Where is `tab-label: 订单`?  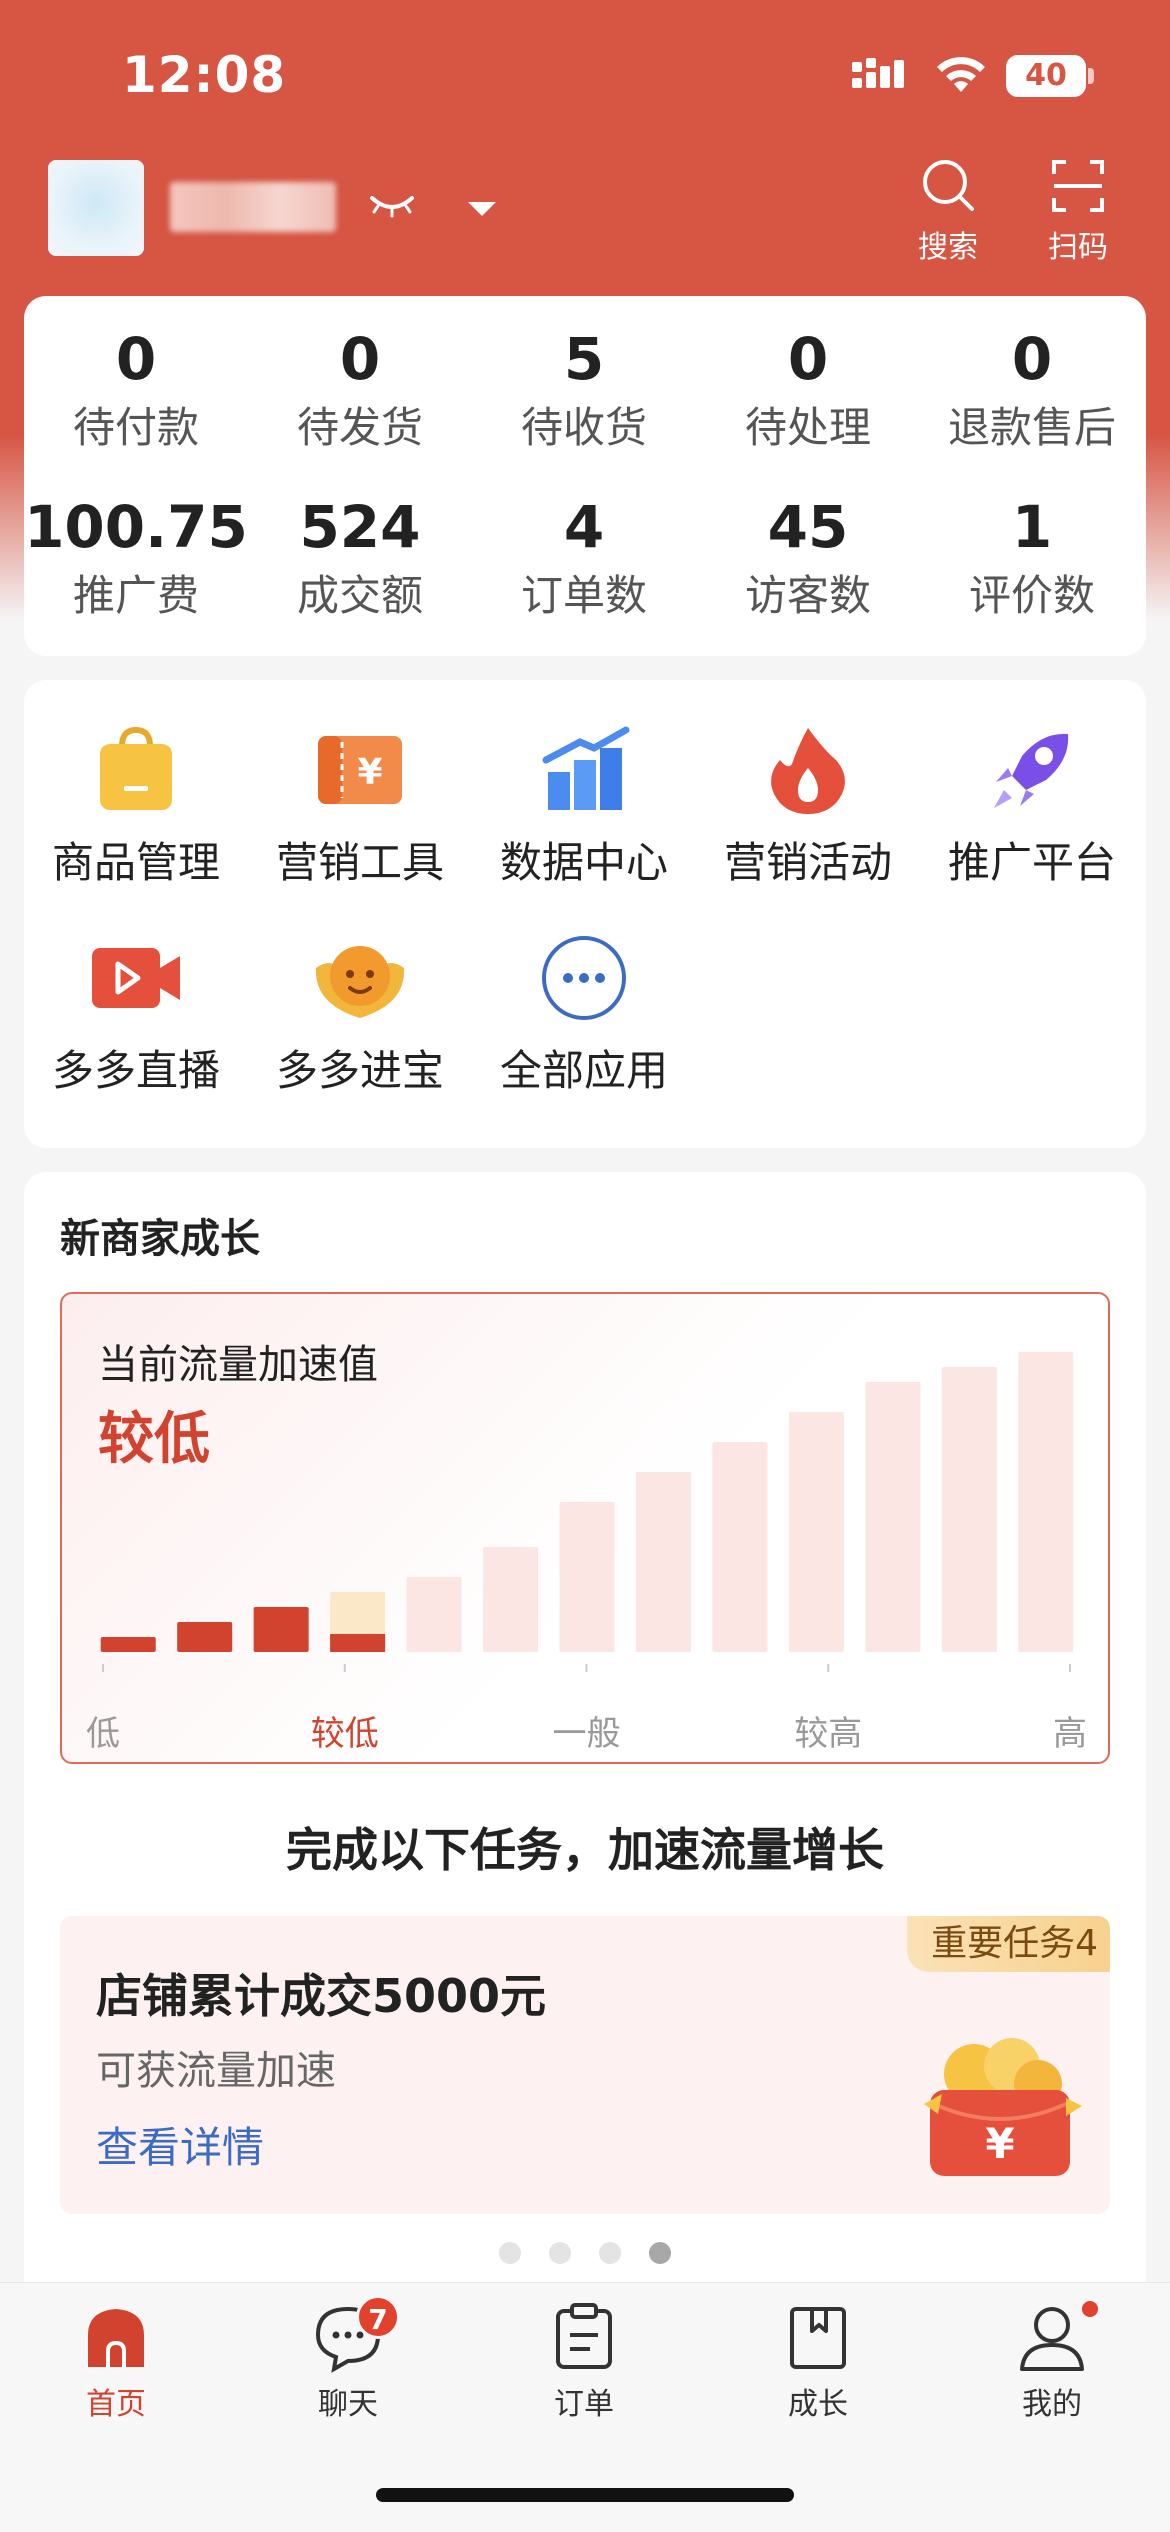
tab-label: 订单 is located at coordinates (584, 2404).